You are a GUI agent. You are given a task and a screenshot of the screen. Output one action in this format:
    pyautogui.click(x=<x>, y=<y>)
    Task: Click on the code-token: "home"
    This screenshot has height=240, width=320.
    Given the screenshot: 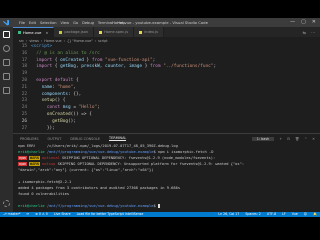 What is the action you would take?
    pyautogui.click(x=65, y=87)
    